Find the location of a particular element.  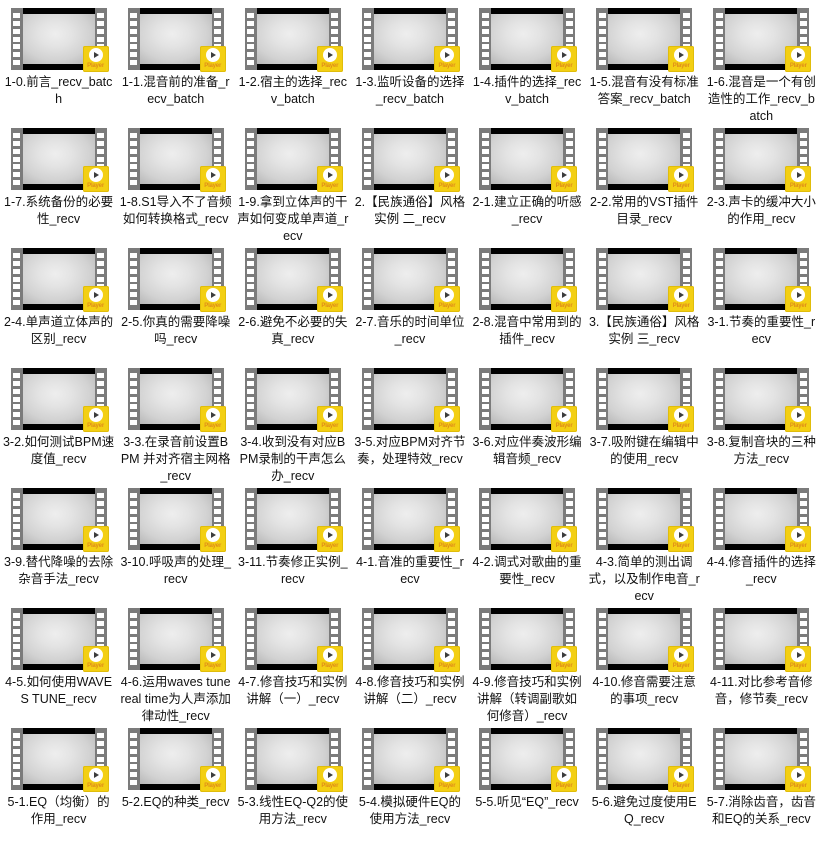

file-item-44: Player 5-3.线性EQ-Q2的使用方法_recv is located at coordinates (292, 780).